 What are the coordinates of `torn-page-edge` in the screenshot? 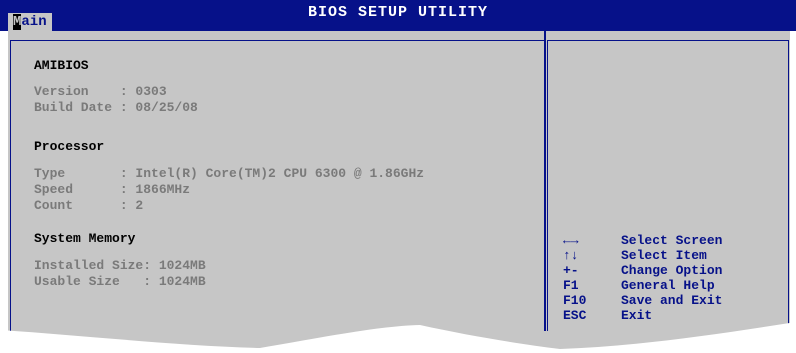 It's located at (398, 337).